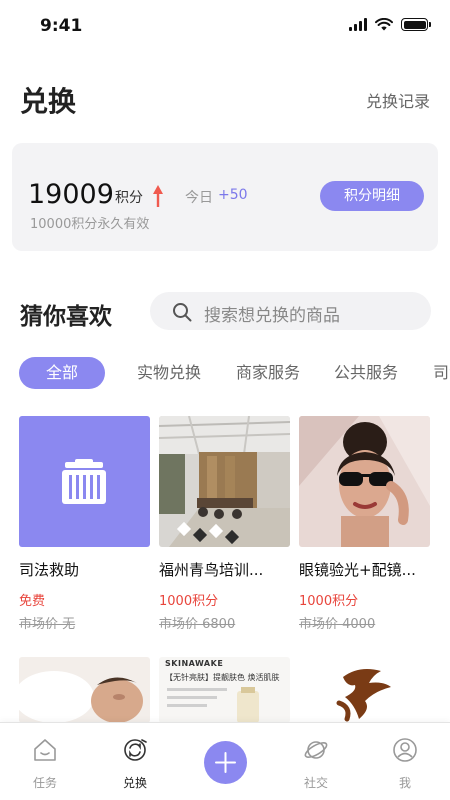  What do you see at coordinates (405, 750) in the screenshot?
I see `user-icon` at bounding box center [405, 750].